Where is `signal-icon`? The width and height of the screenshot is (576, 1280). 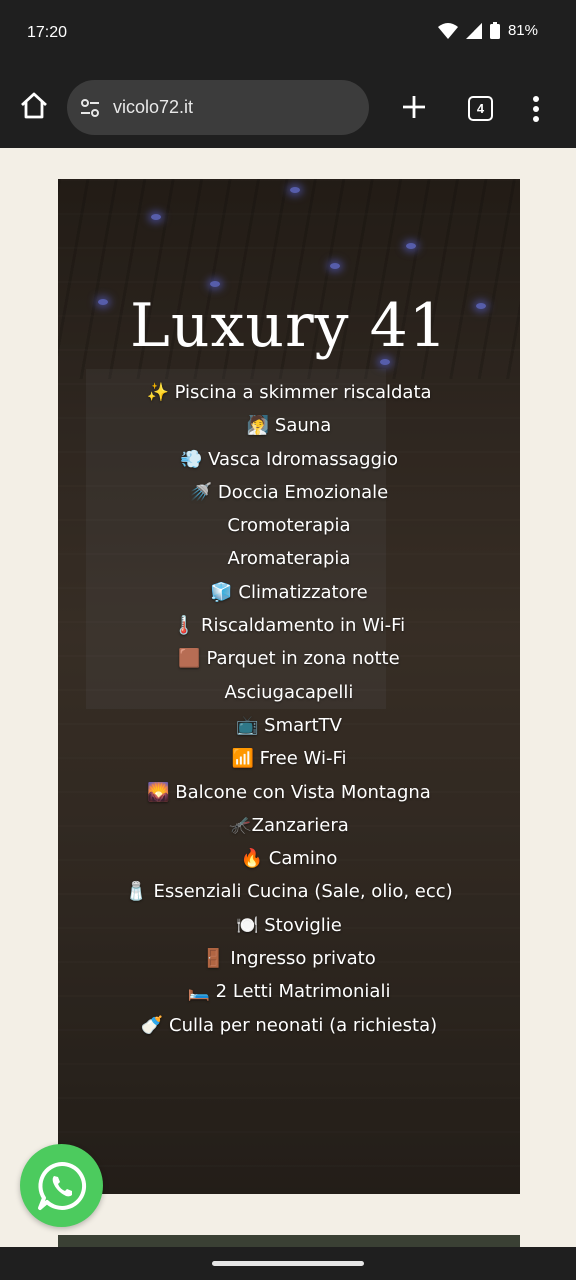
signal-icon is located at coordinates (473, 30).